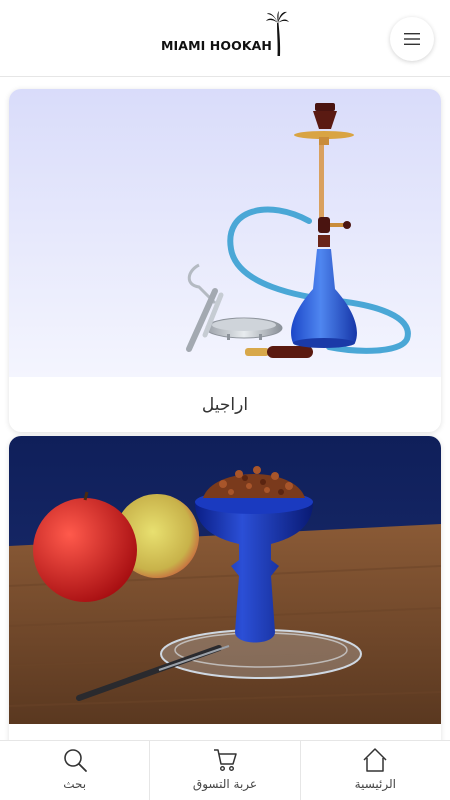 Image resolution: width=450 pixels, height=800 pixels. I want to click on logo-text: MIAMI HOOKAH, so click(216, 45).